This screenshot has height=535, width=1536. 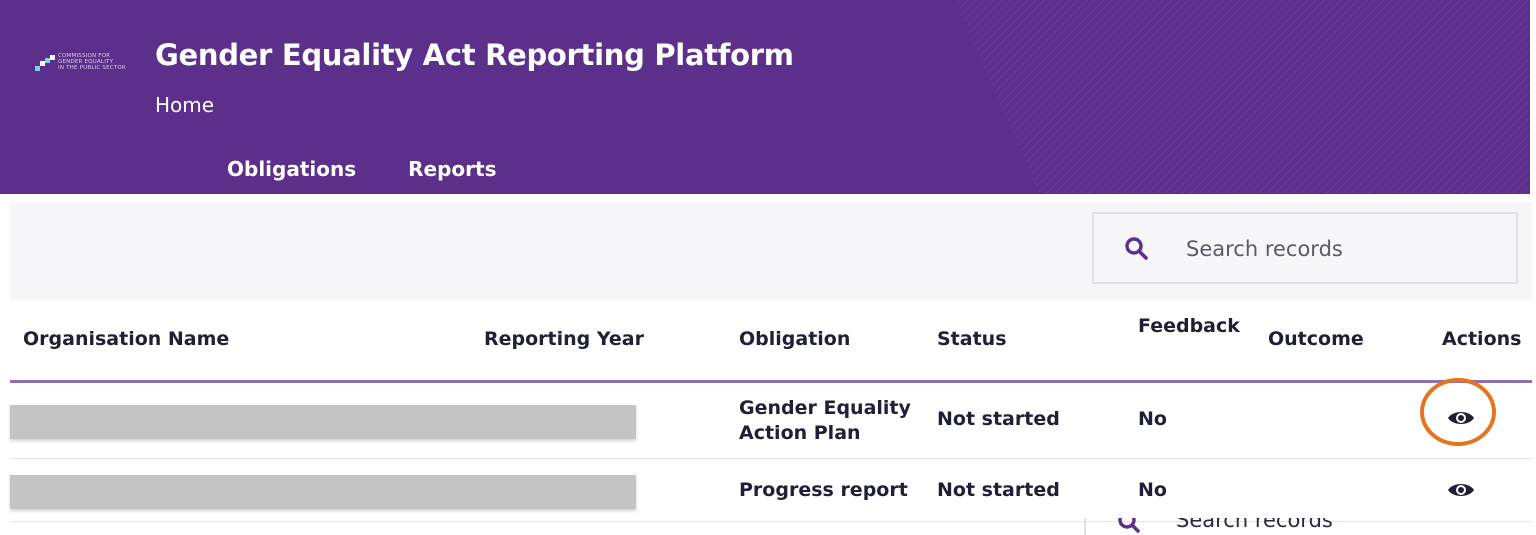 I want to click on column-header-outcome: Outcome, so click(x=1316, y=339).